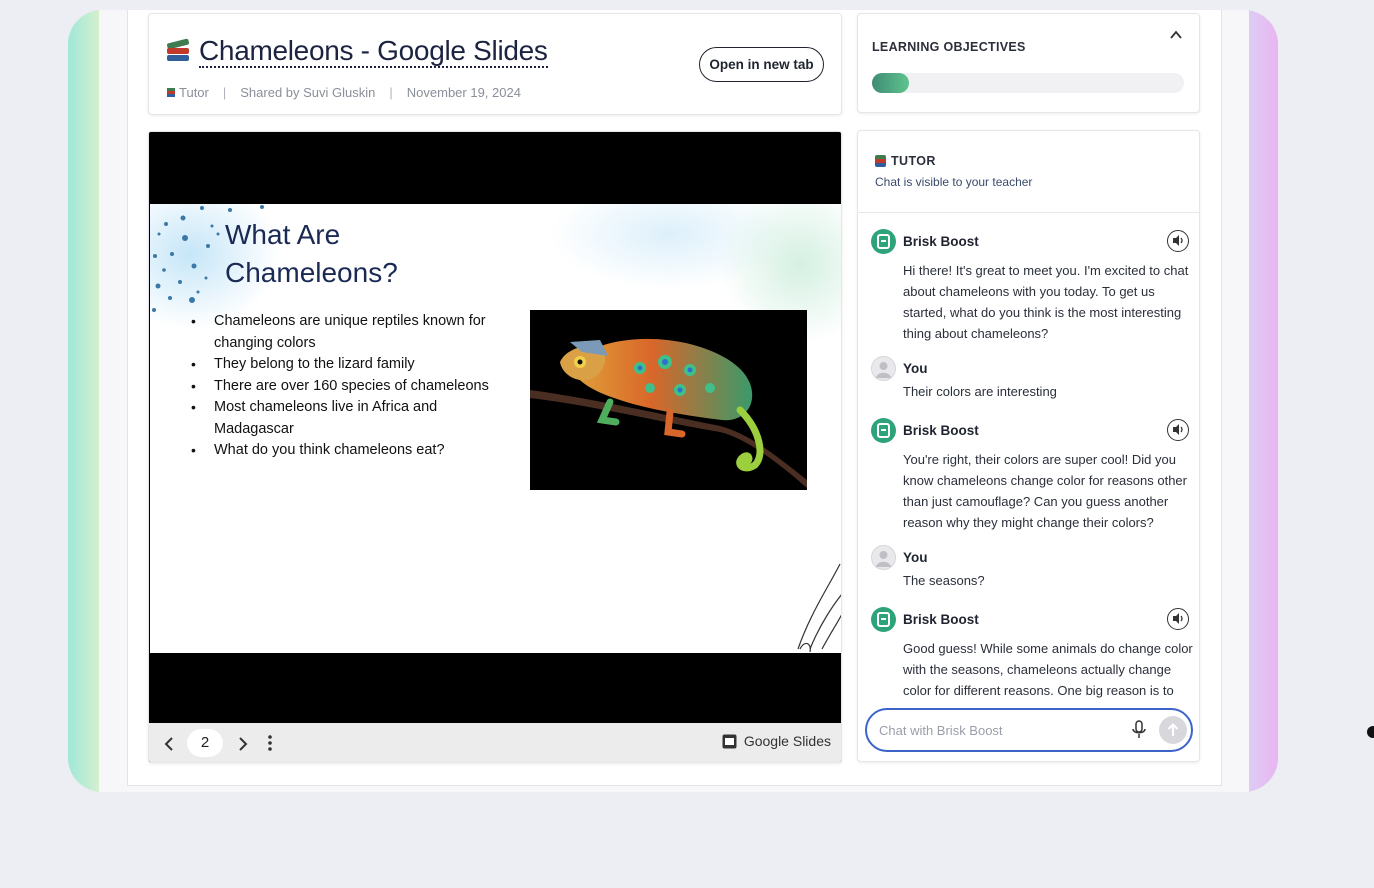 This screenshot has width=1374, height=888. Describe the element at coordinates (1139, 730) in the screenshot. I see `microphone-icon` at that location.